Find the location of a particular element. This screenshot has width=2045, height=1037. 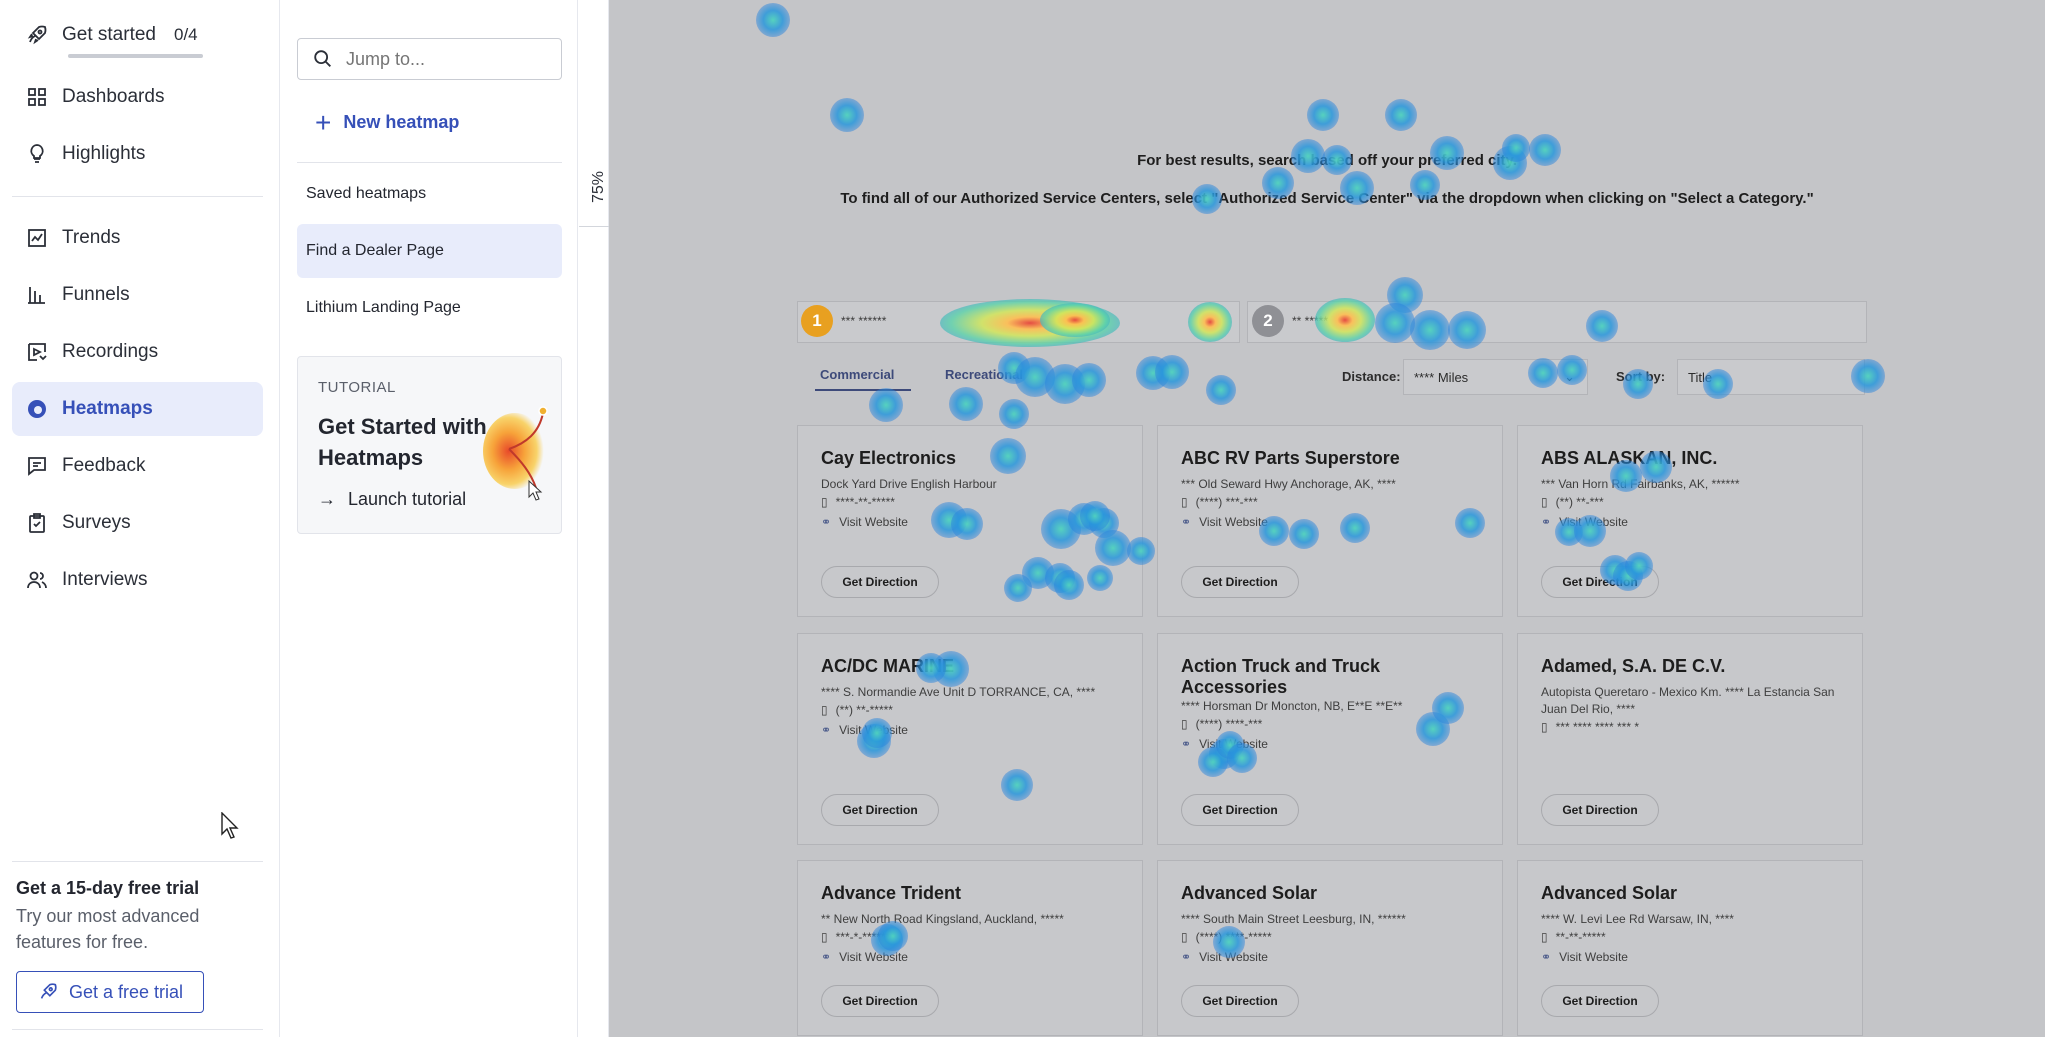

nav-dashboards: Dashboards is located at coordinates (137, 97).